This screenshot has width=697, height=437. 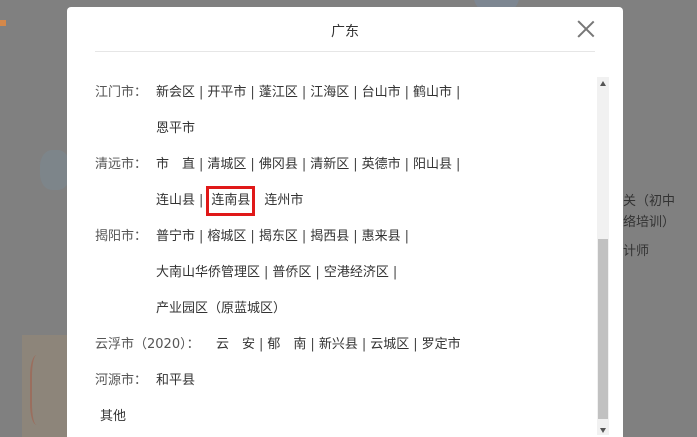 I want to click on county-link: 连州市, so click(x=283, y=201).